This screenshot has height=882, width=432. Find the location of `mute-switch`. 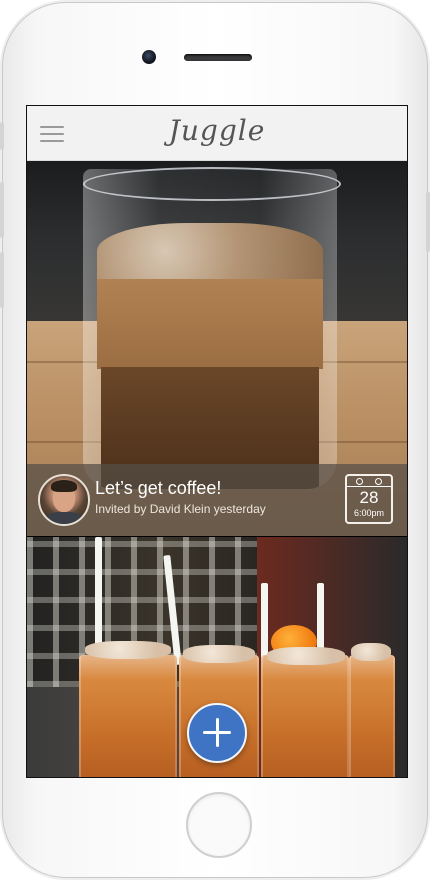

mute-switch is located at coordinates (2, 136).